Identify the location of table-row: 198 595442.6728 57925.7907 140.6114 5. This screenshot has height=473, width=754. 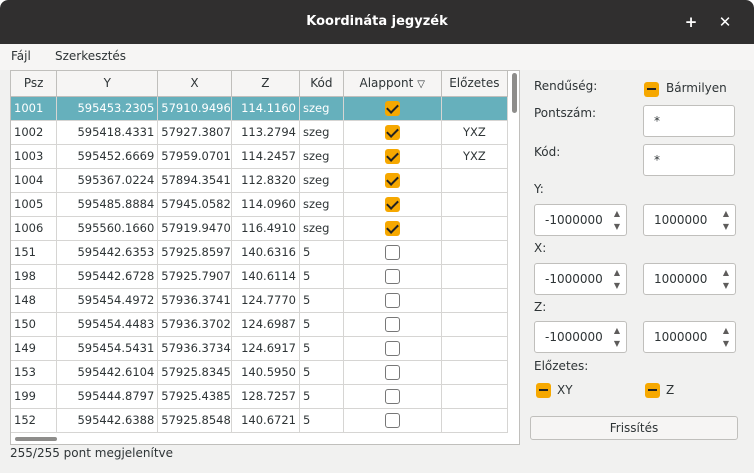
(260, 276).